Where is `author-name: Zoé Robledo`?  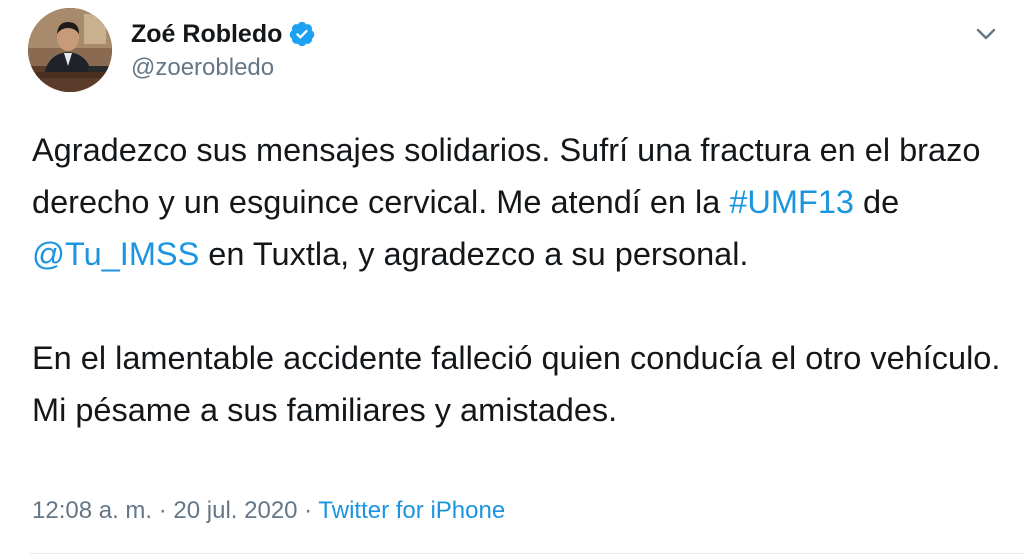
author-name: Zoé Robledo is located at coordinates (206, 34).